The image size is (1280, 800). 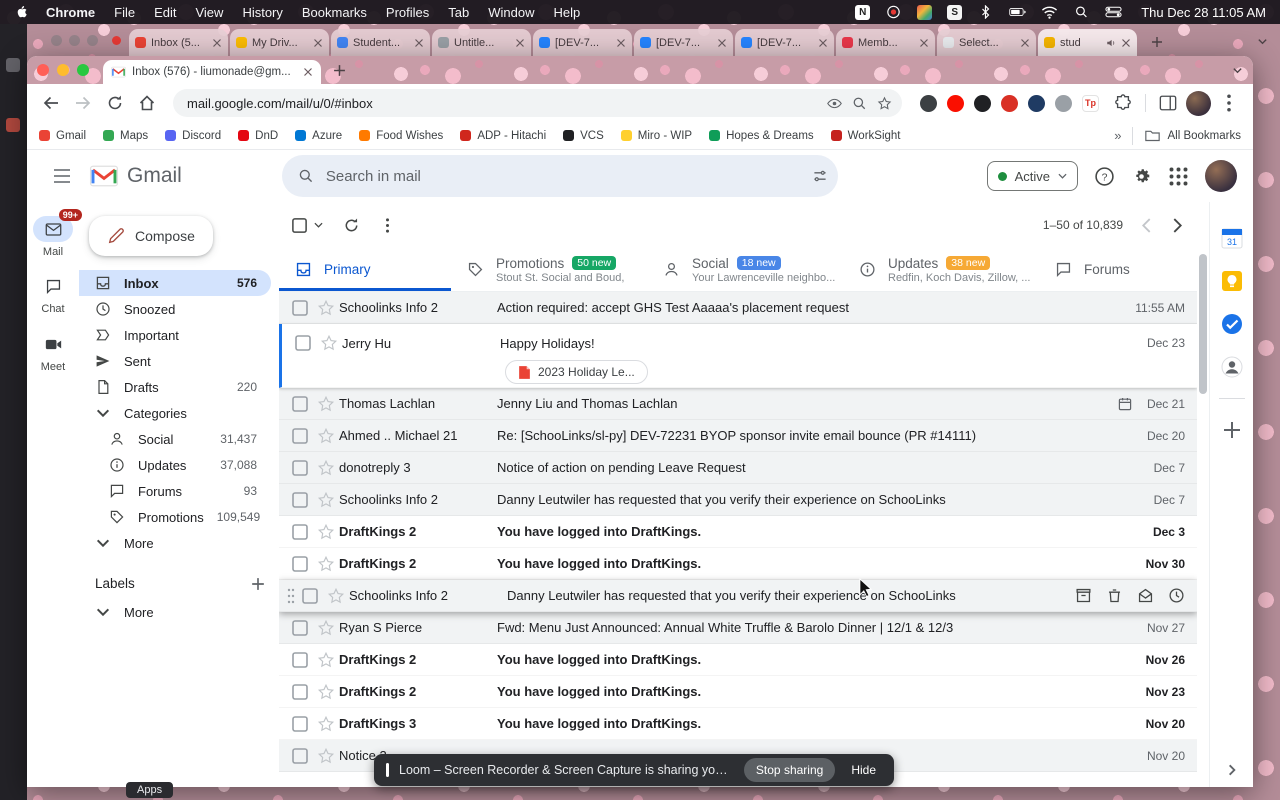 I want to click on more-options-icon, so click(x=387, y=225).